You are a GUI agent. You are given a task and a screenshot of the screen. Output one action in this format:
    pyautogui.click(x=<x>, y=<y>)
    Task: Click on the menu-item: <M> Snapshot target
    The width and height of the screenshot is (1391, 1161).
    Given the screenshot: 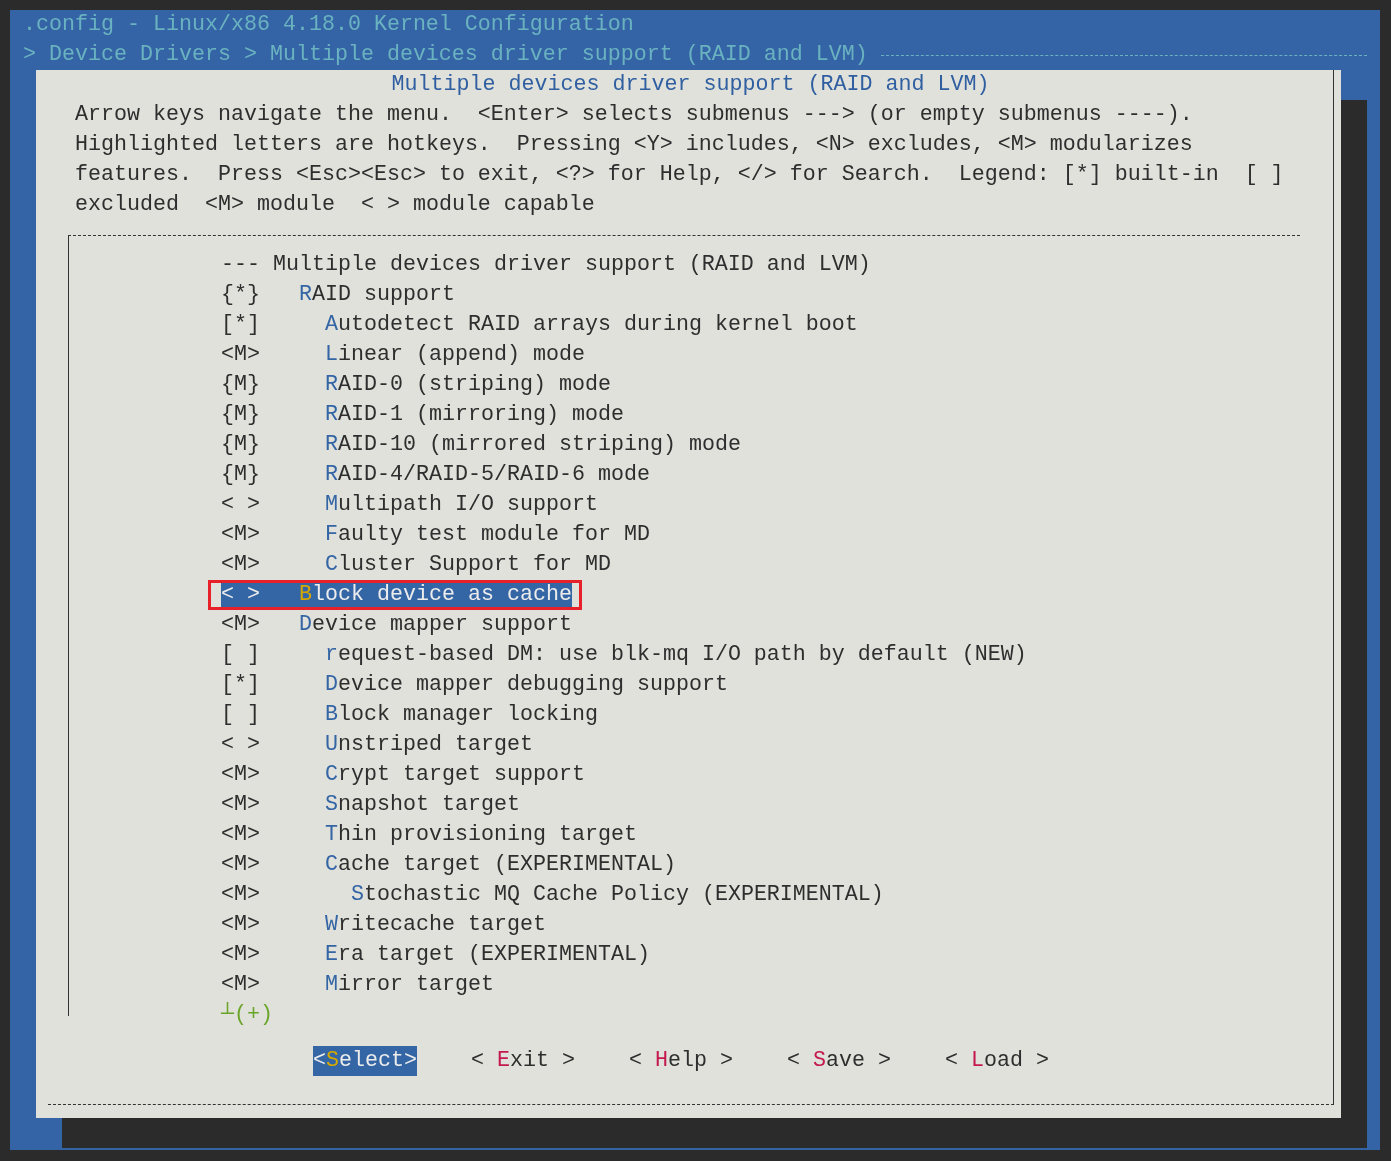 What is the action you would take?
    pyautogui.click(x=370, y=805)
    